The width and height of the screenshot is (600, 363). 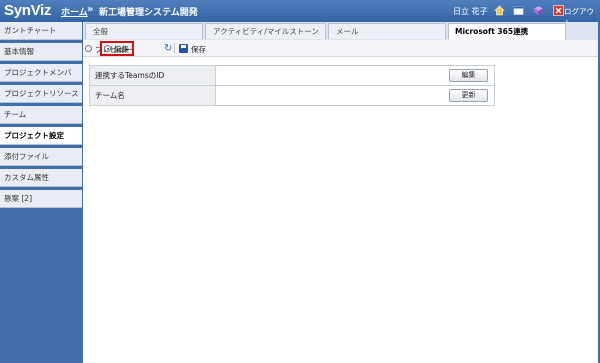 I want to click on tab-bar: 全般 アクティビティ/マイルストーン メール Microsoft 365連携, so click(x=340, y=31).